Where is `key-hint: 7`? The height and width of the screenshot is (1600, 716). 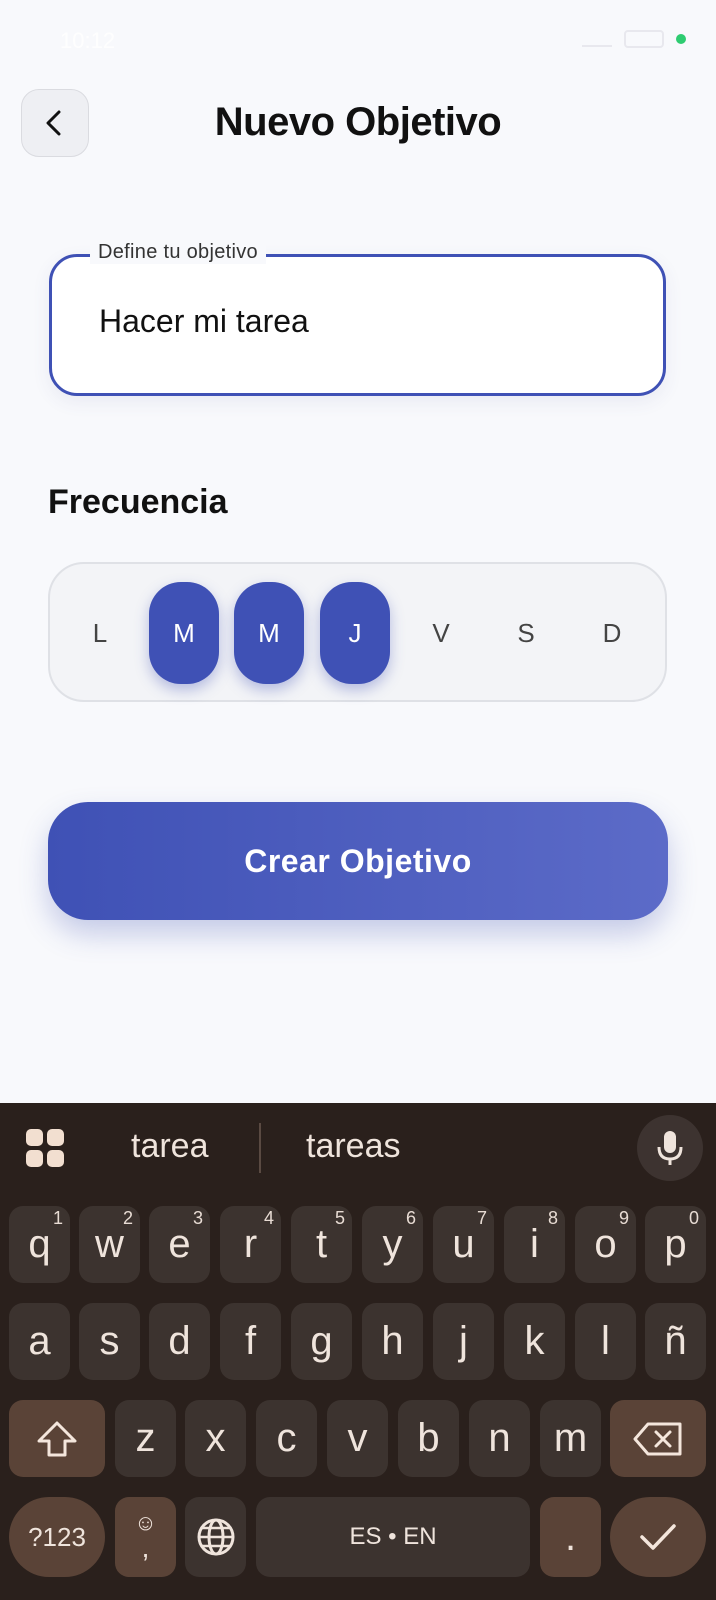
key-hint: 7 is located at coordinates (481, 1218).